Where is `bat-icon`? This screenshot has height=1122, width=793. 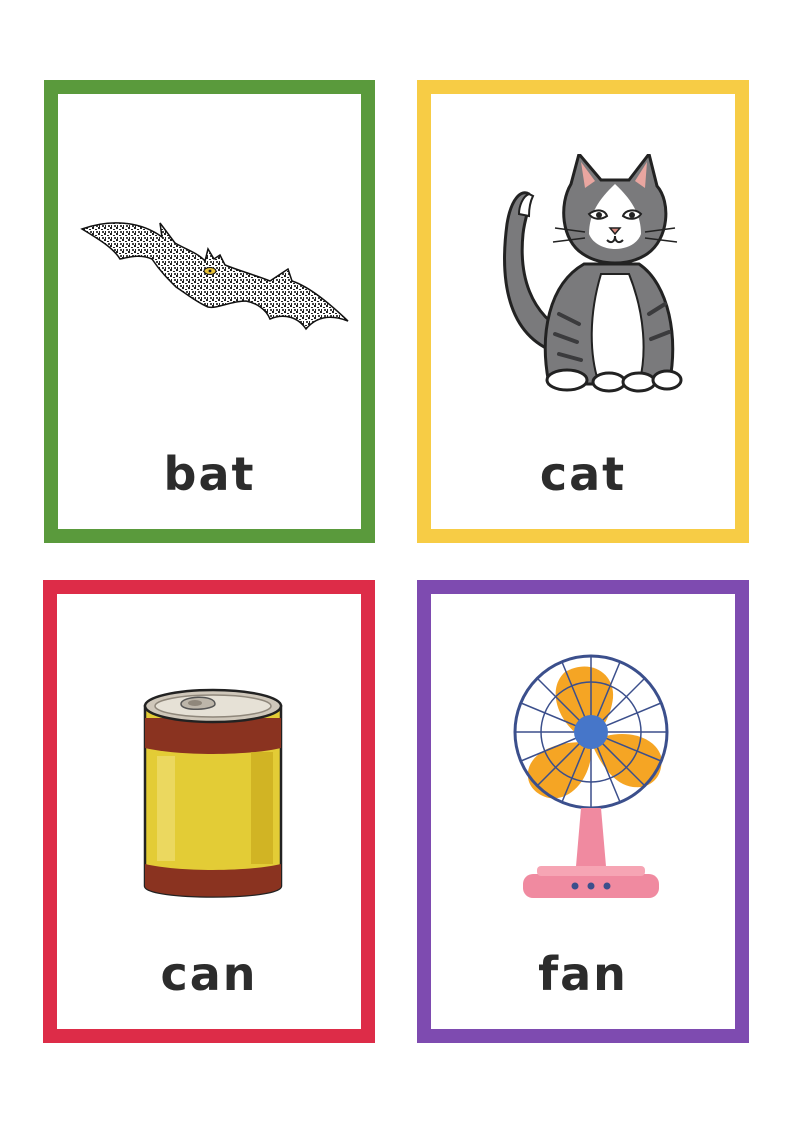 bat-icon is located at coordinates (214, 276).